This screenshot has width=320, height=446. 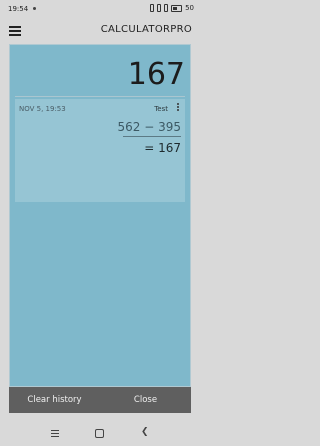 What do you see at coordinates (189, 8) in the screenshot?
I see `battery-percent: 50` at bounding box center [189, 8].